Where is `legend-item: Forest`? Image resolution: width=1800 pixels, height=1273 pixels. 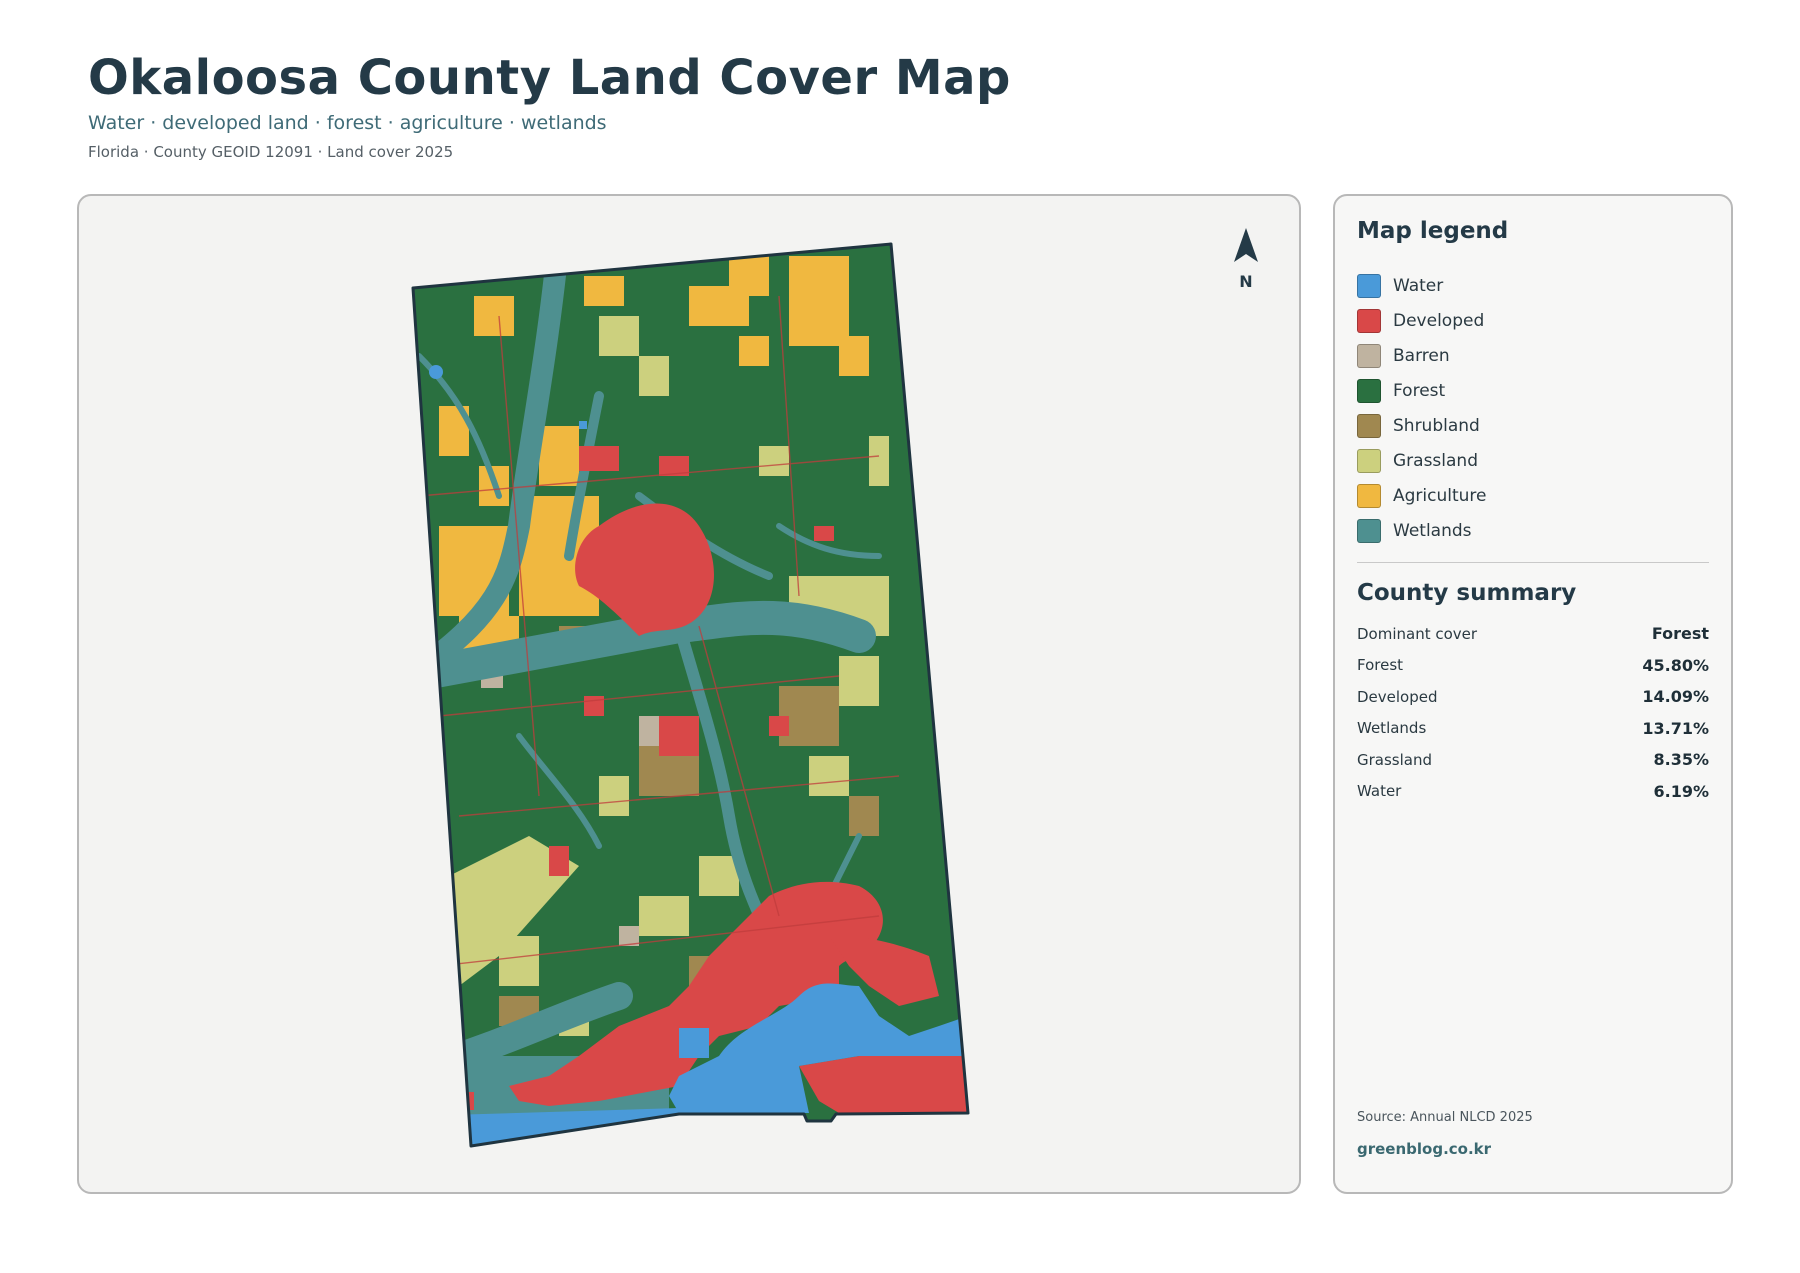
legend-item: Forest is located at coordinates (1533, 390).